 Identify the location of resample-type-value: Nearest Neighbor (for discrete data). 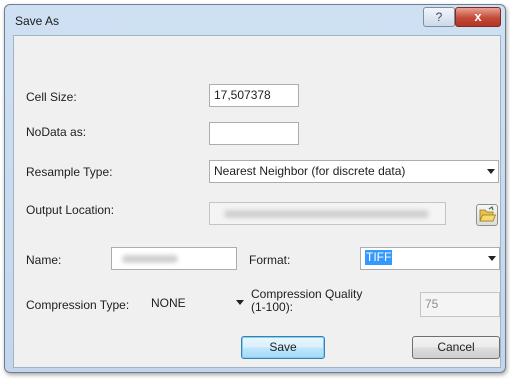
(310, 171).